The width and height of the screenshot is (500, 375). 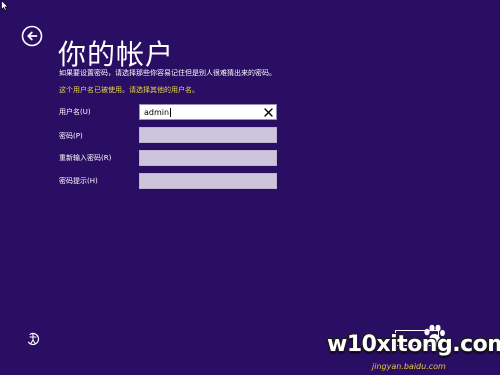 I want to click on error-message: 这个用户名已被使用。请选择其他的用户名。, so click(x=129, y=90).